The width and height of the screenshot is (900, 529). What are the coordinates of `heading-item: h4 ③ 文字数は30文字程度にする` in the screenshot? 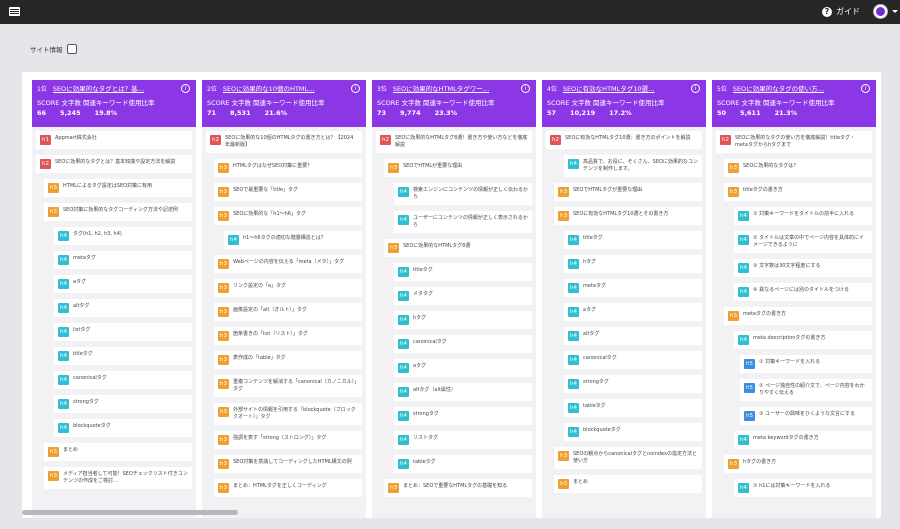 It's located at (803, 268).